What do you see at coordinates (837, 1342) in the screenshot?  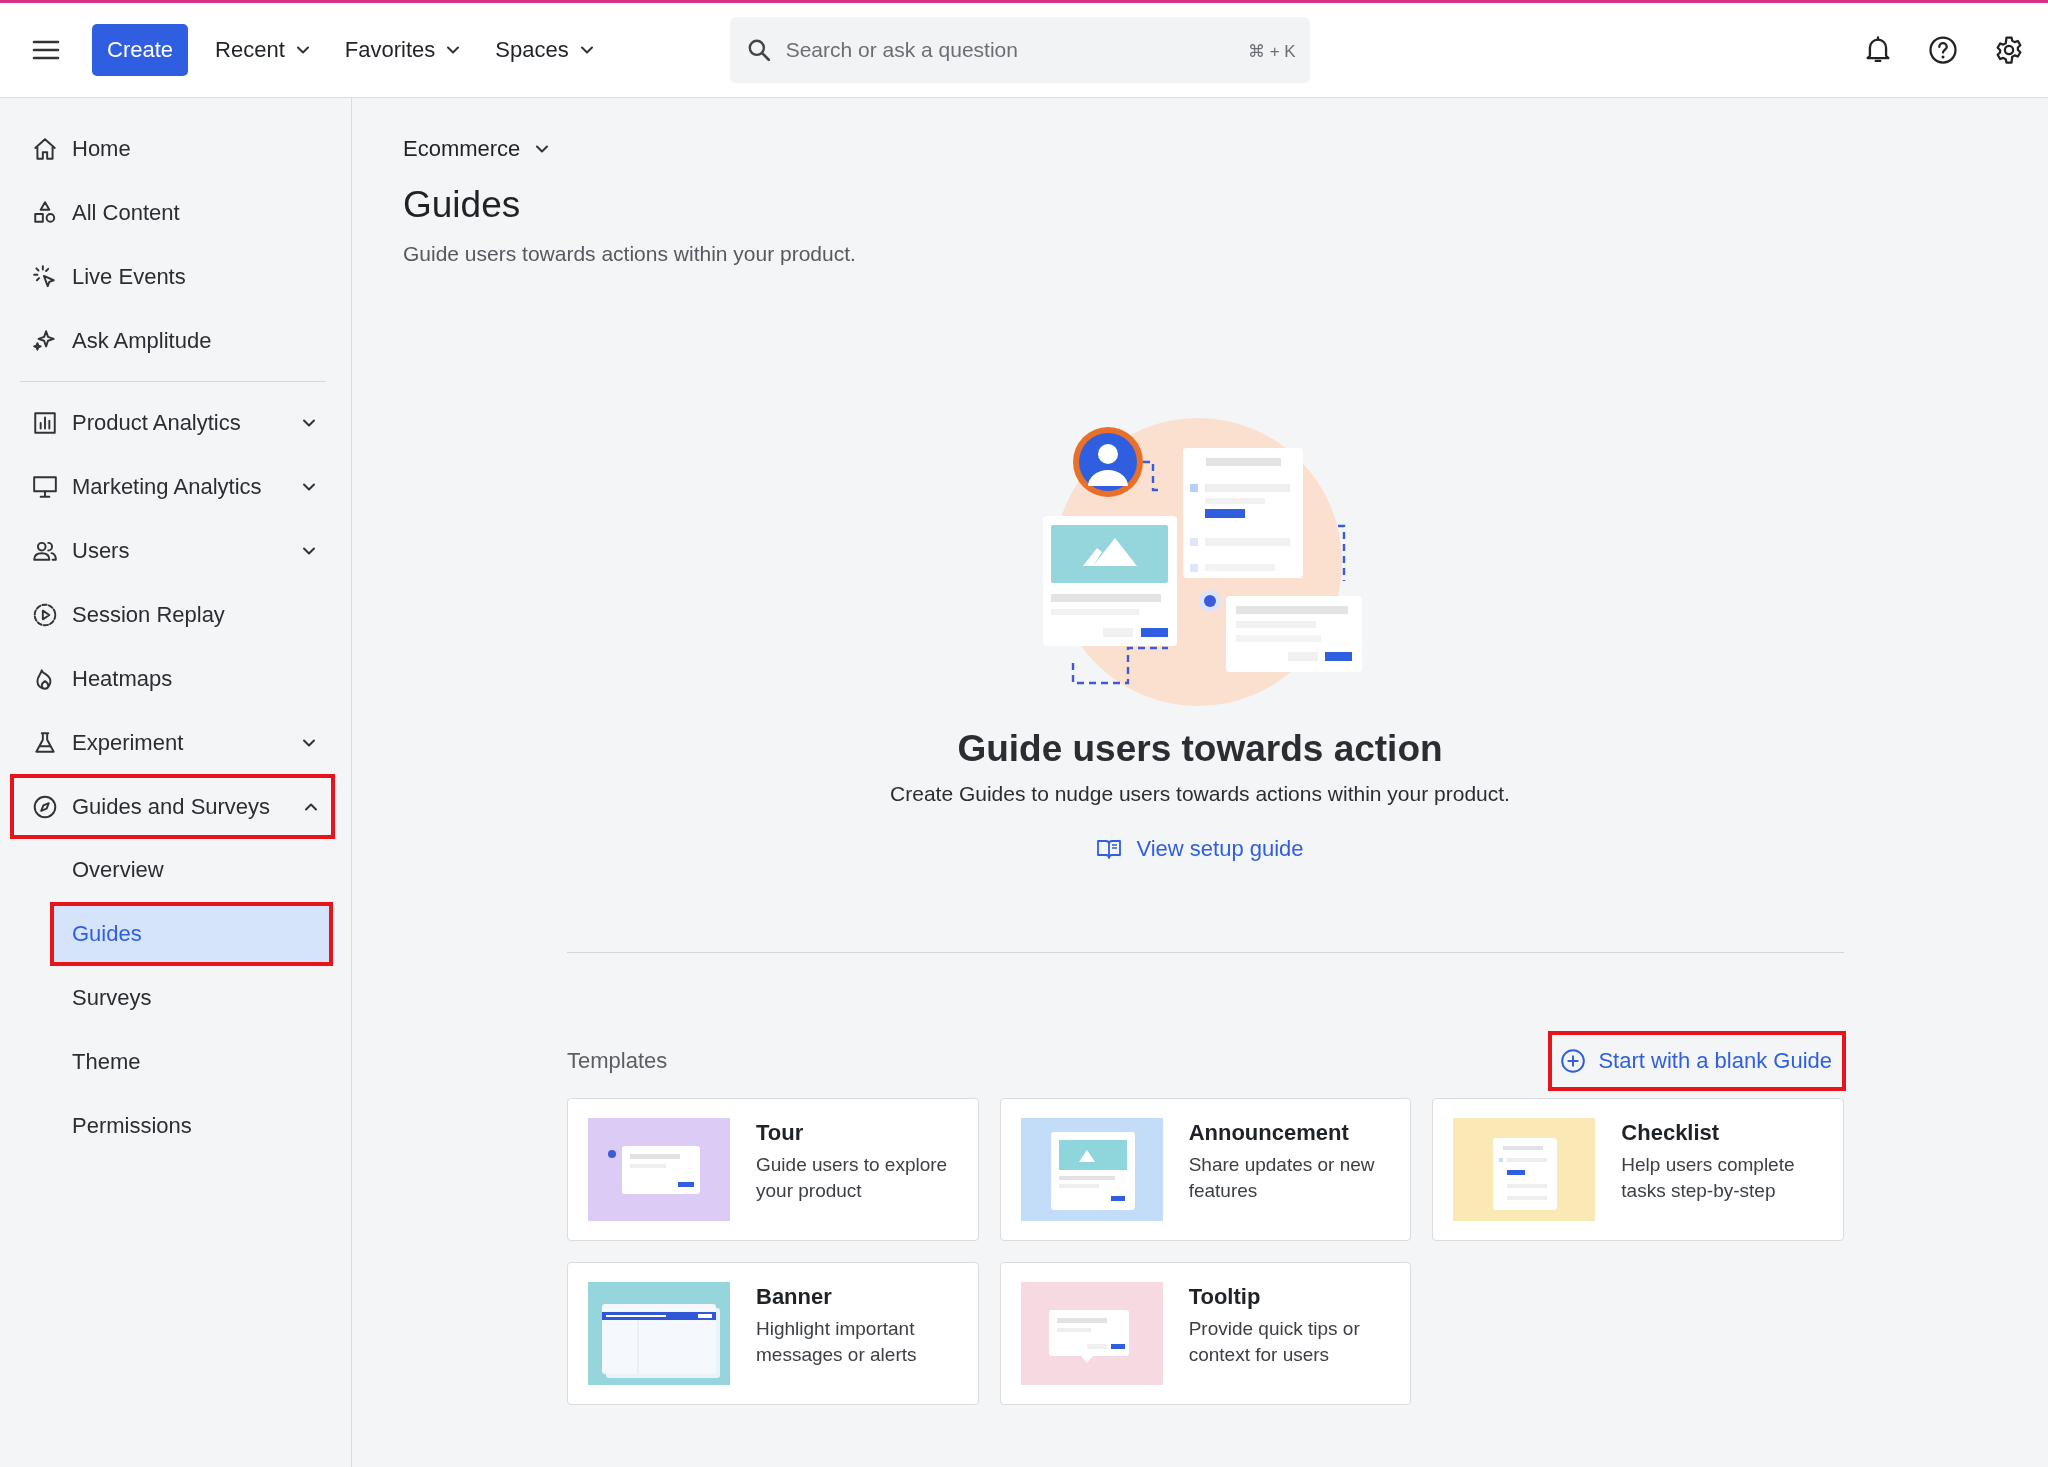 I see `template-description: Highlight important messages or alerts` at bounding box center [837, 1342].